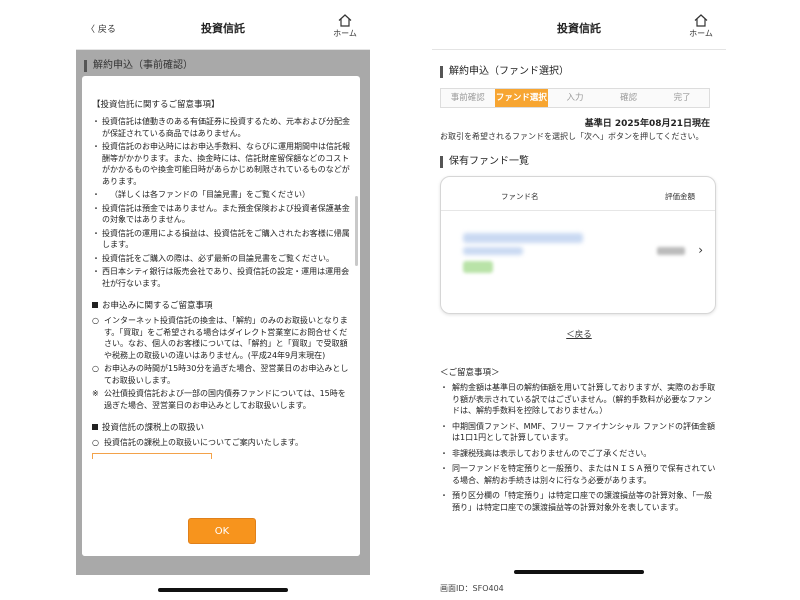  I want to click on table-header: ファンド名 評価金額, so click(578, 194).